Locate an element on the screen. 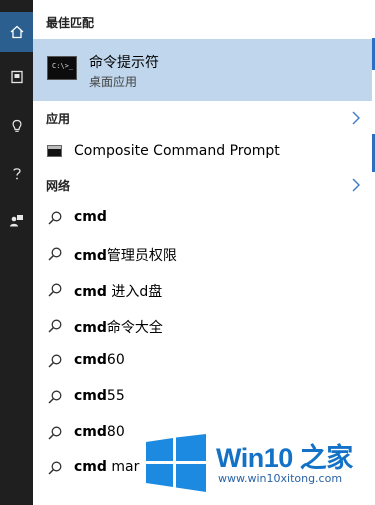 The image size is (375, 505). windows-logo-icon is located at coordinates (176, 463).